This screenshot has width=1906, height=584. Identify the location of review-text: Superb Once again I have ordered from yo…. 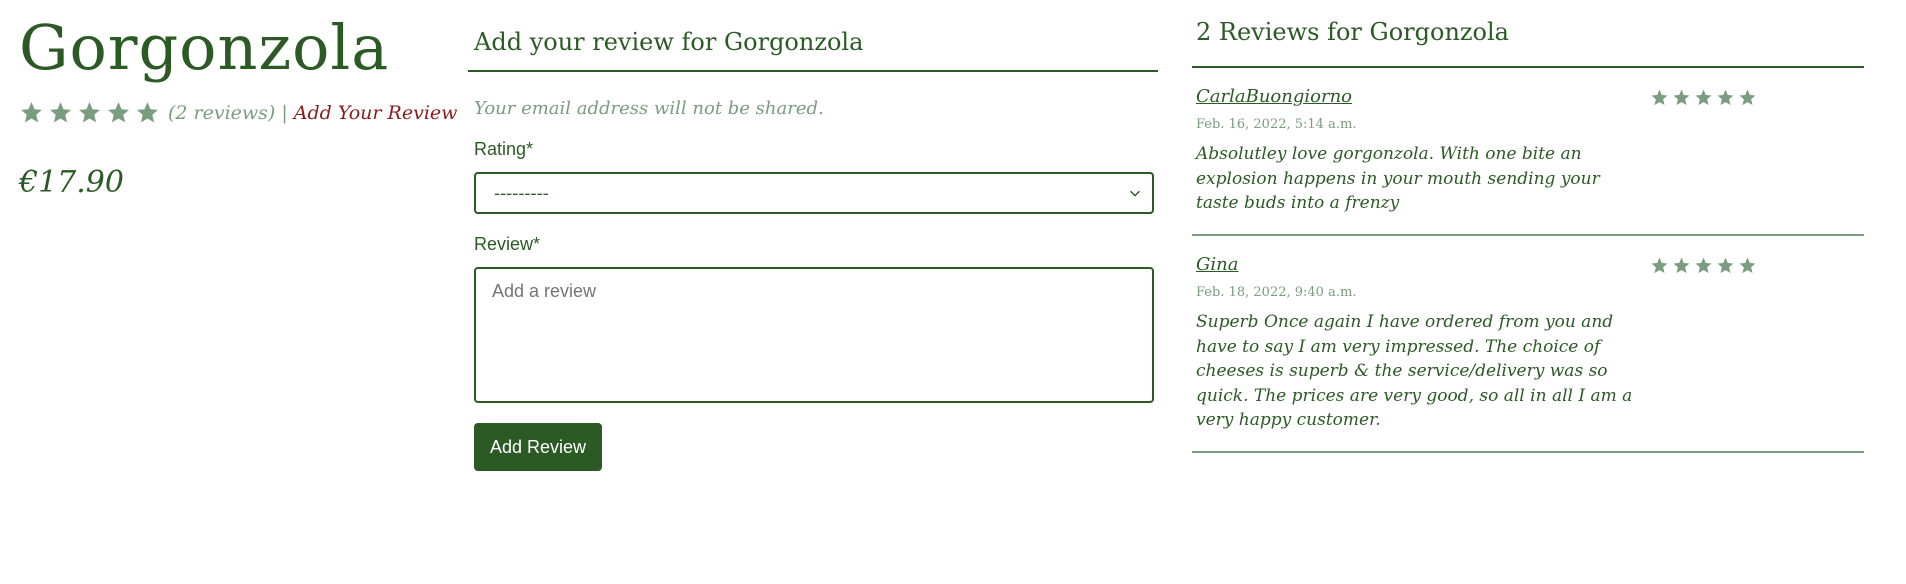
(1414, 371).